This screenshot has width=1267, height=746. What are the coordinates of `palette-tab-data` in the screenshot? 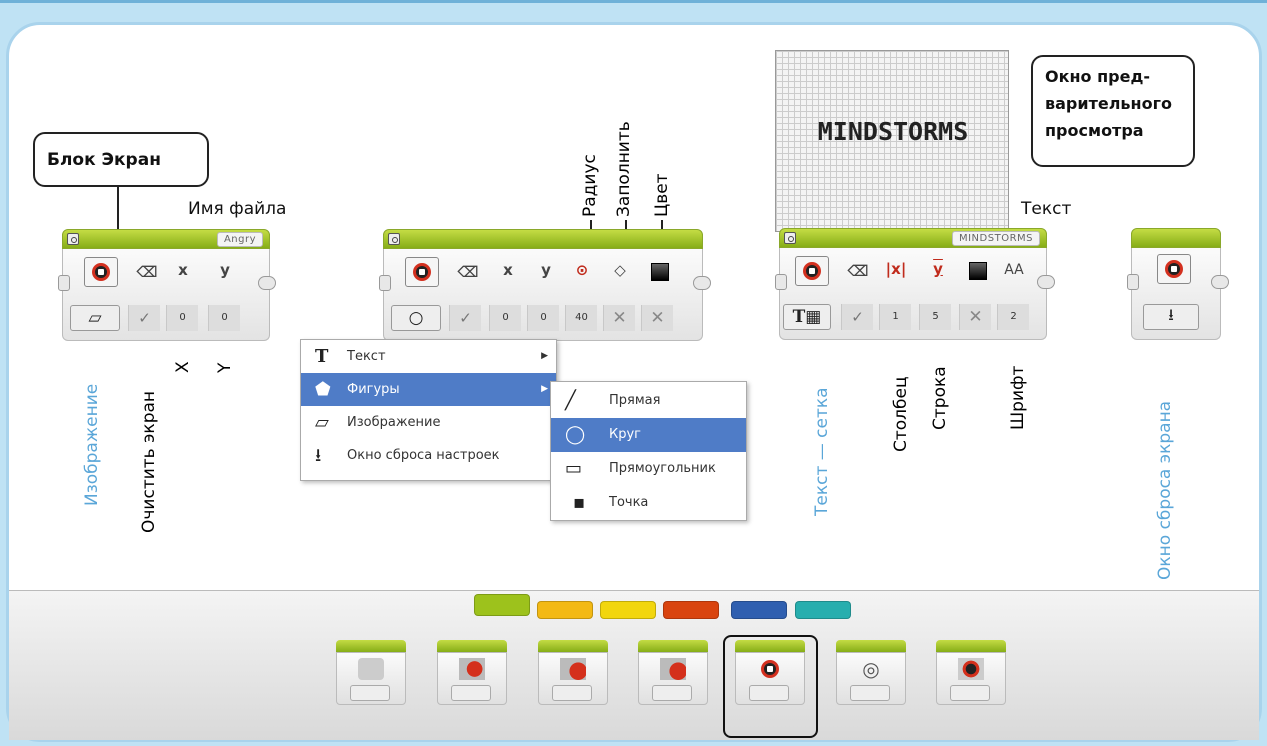 It's located at (691, 610).